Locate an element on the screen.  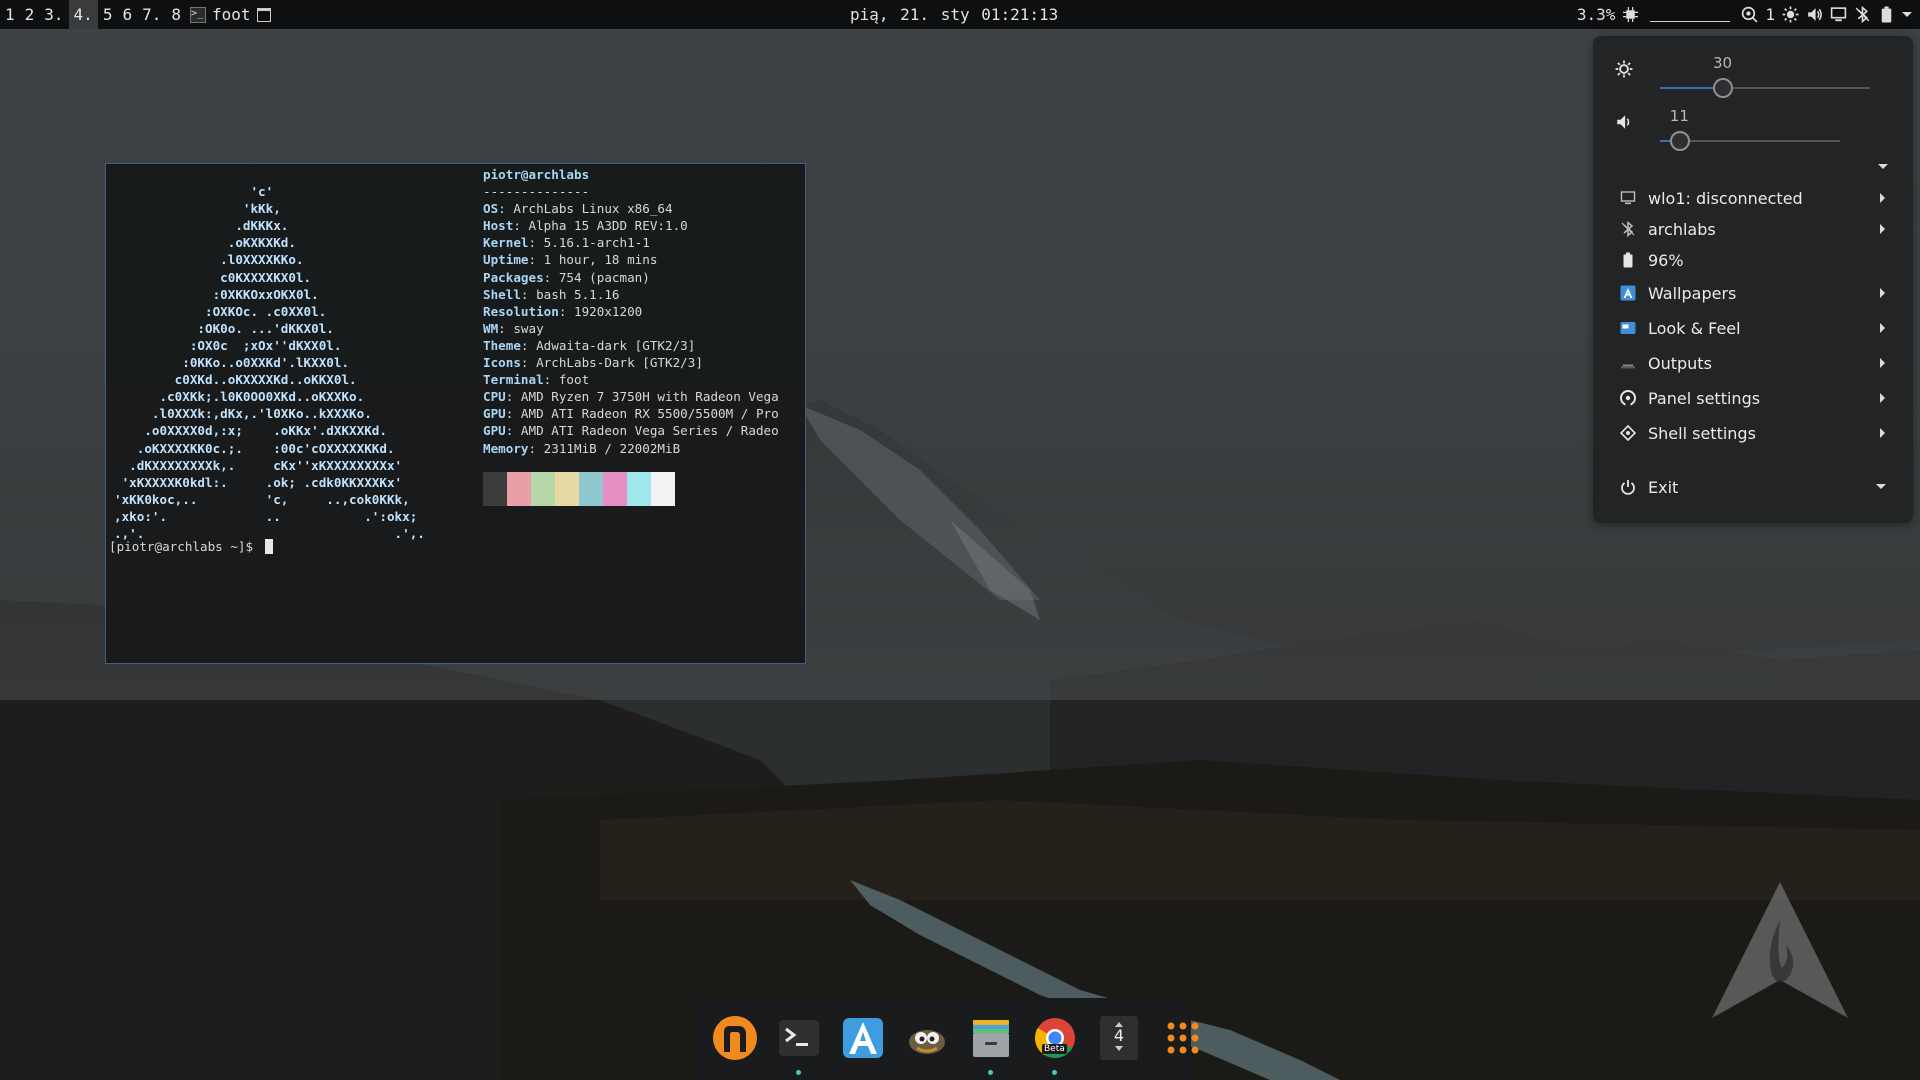
logo-line: .dKKKx. is located at coordinates (201, 226).